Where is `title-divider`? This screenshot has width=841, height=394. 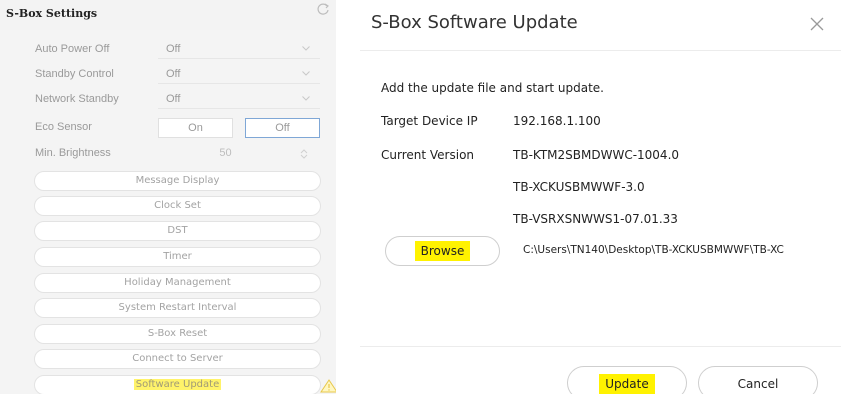
title-divider is located at coordinates (600, 50).